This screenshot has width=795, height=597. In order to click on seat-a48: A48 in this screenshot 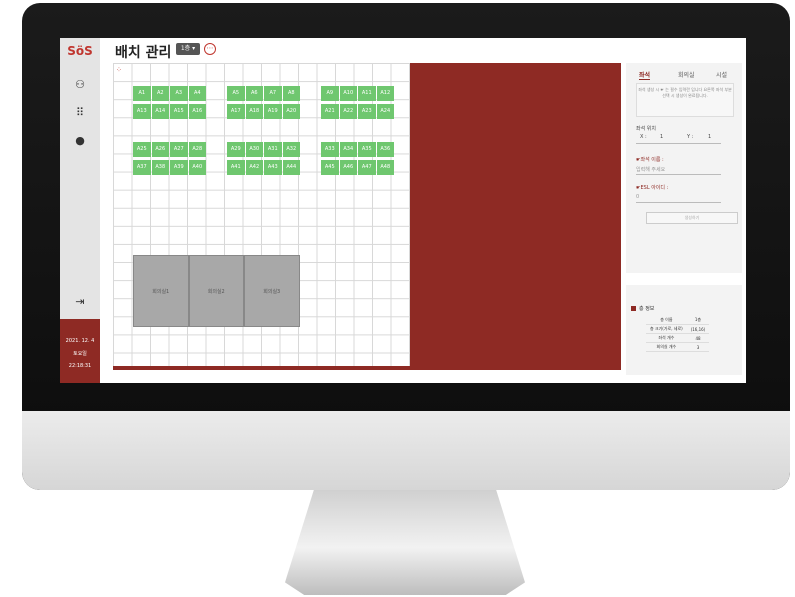, I will do `click(385, 167)`.